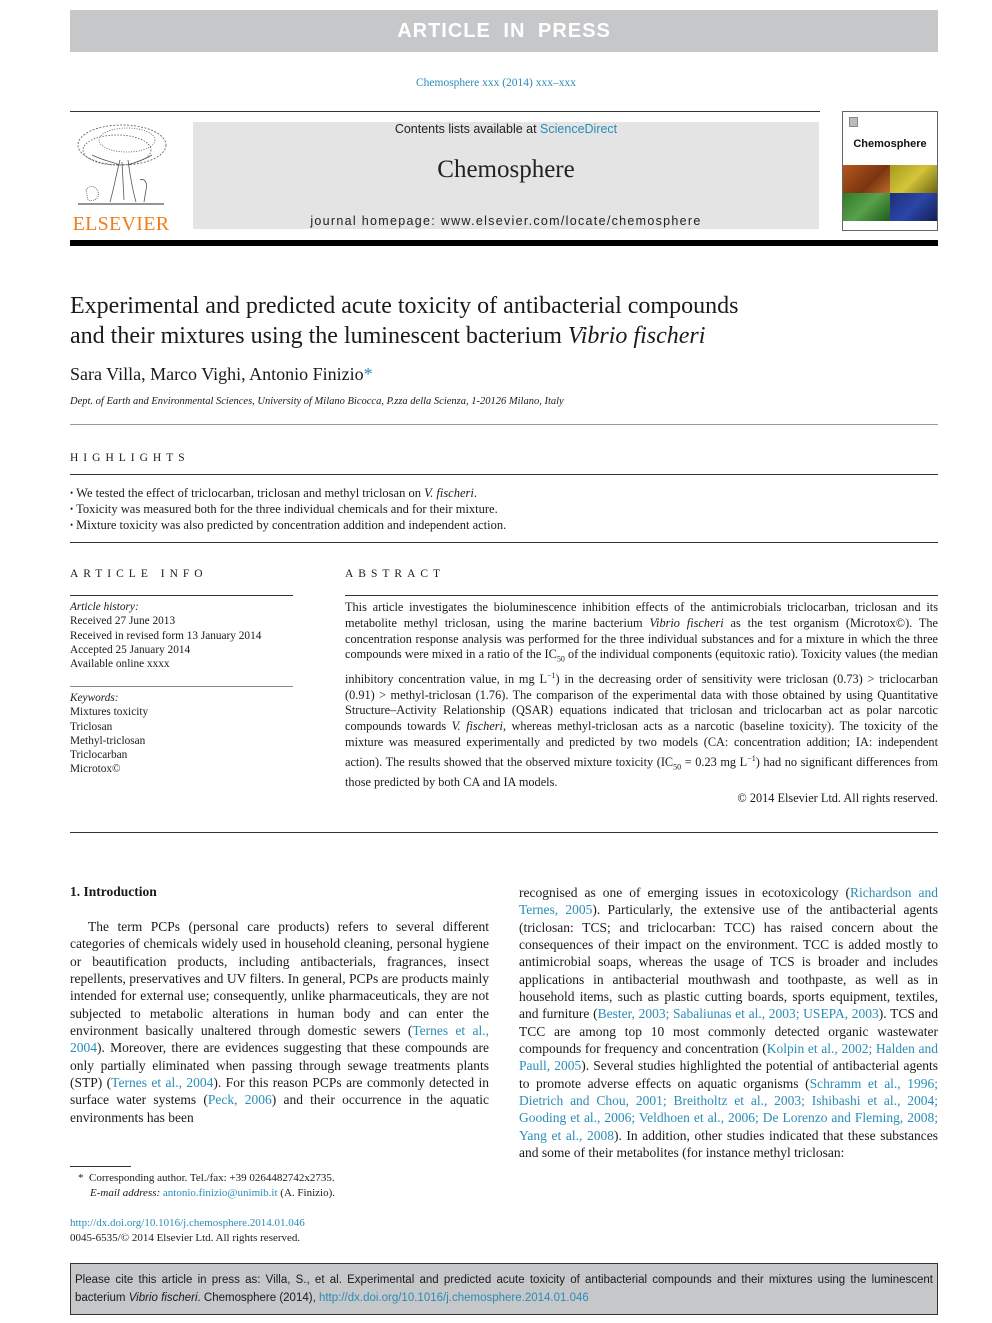 This screenshot has height=1323, width=992. I want to click on cover-publisher-icon, so click(853, 122).